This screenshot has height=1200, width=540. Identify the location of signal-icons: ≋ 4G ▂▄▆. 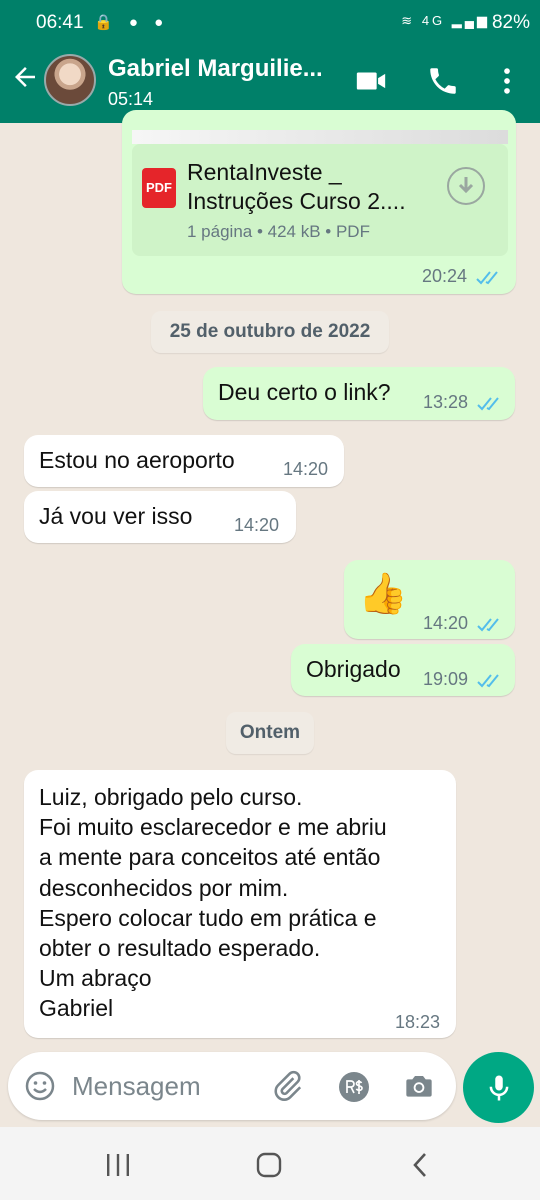
(445, 21).